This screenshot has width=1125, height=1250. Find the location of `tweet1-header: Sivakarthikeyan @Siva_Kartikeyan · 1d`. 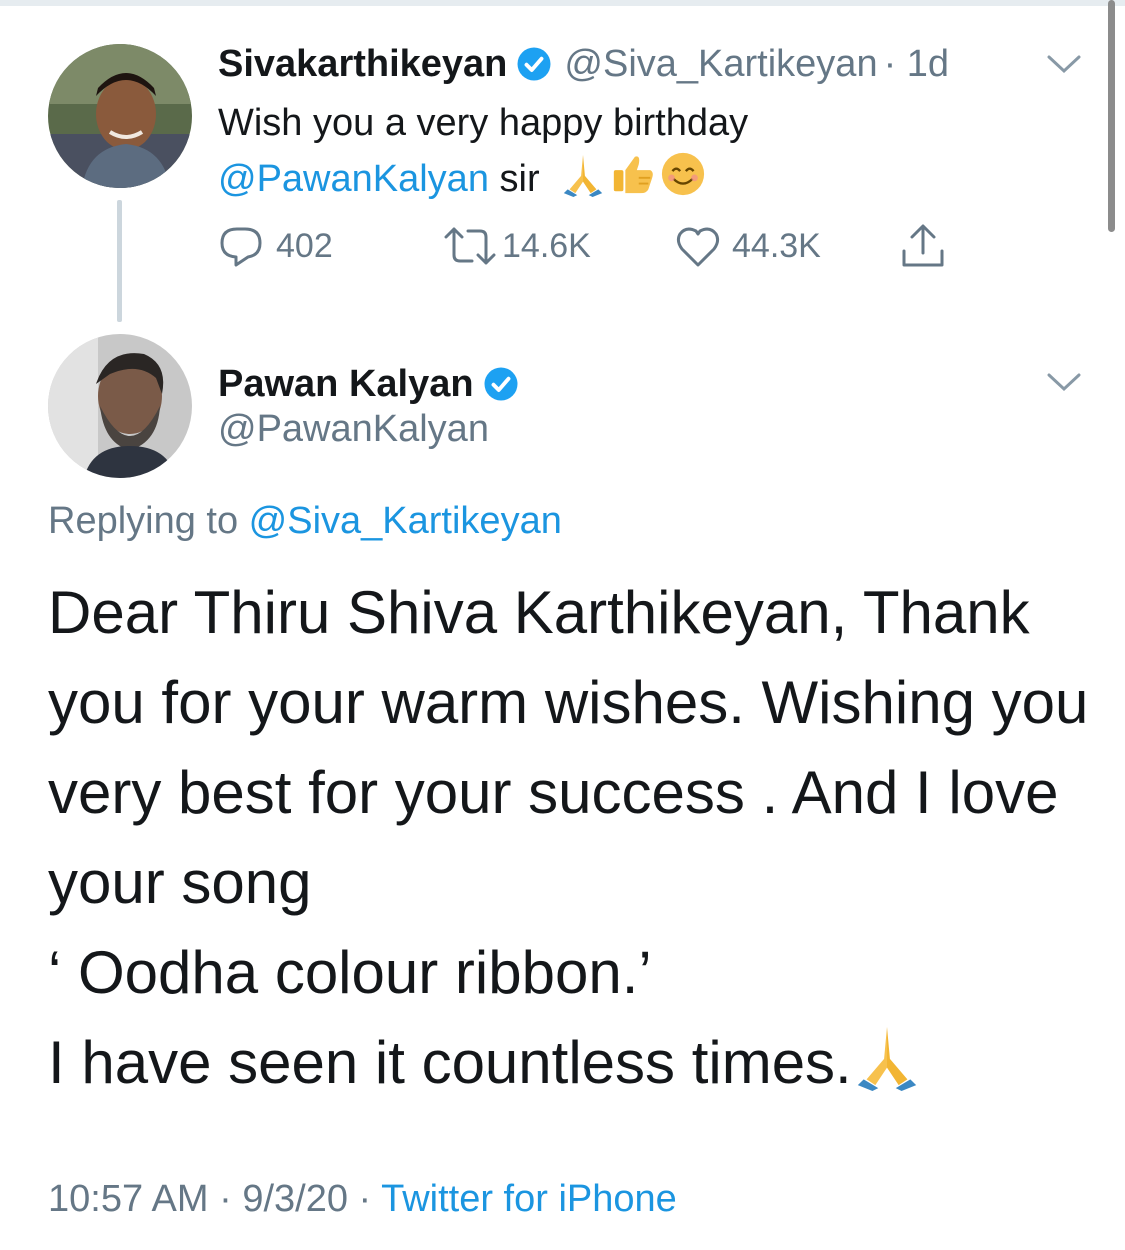

tweet1-header: Sivakarthikeyan @Siva_Kartikeyan · 1d is located at coordinates (583, 64).